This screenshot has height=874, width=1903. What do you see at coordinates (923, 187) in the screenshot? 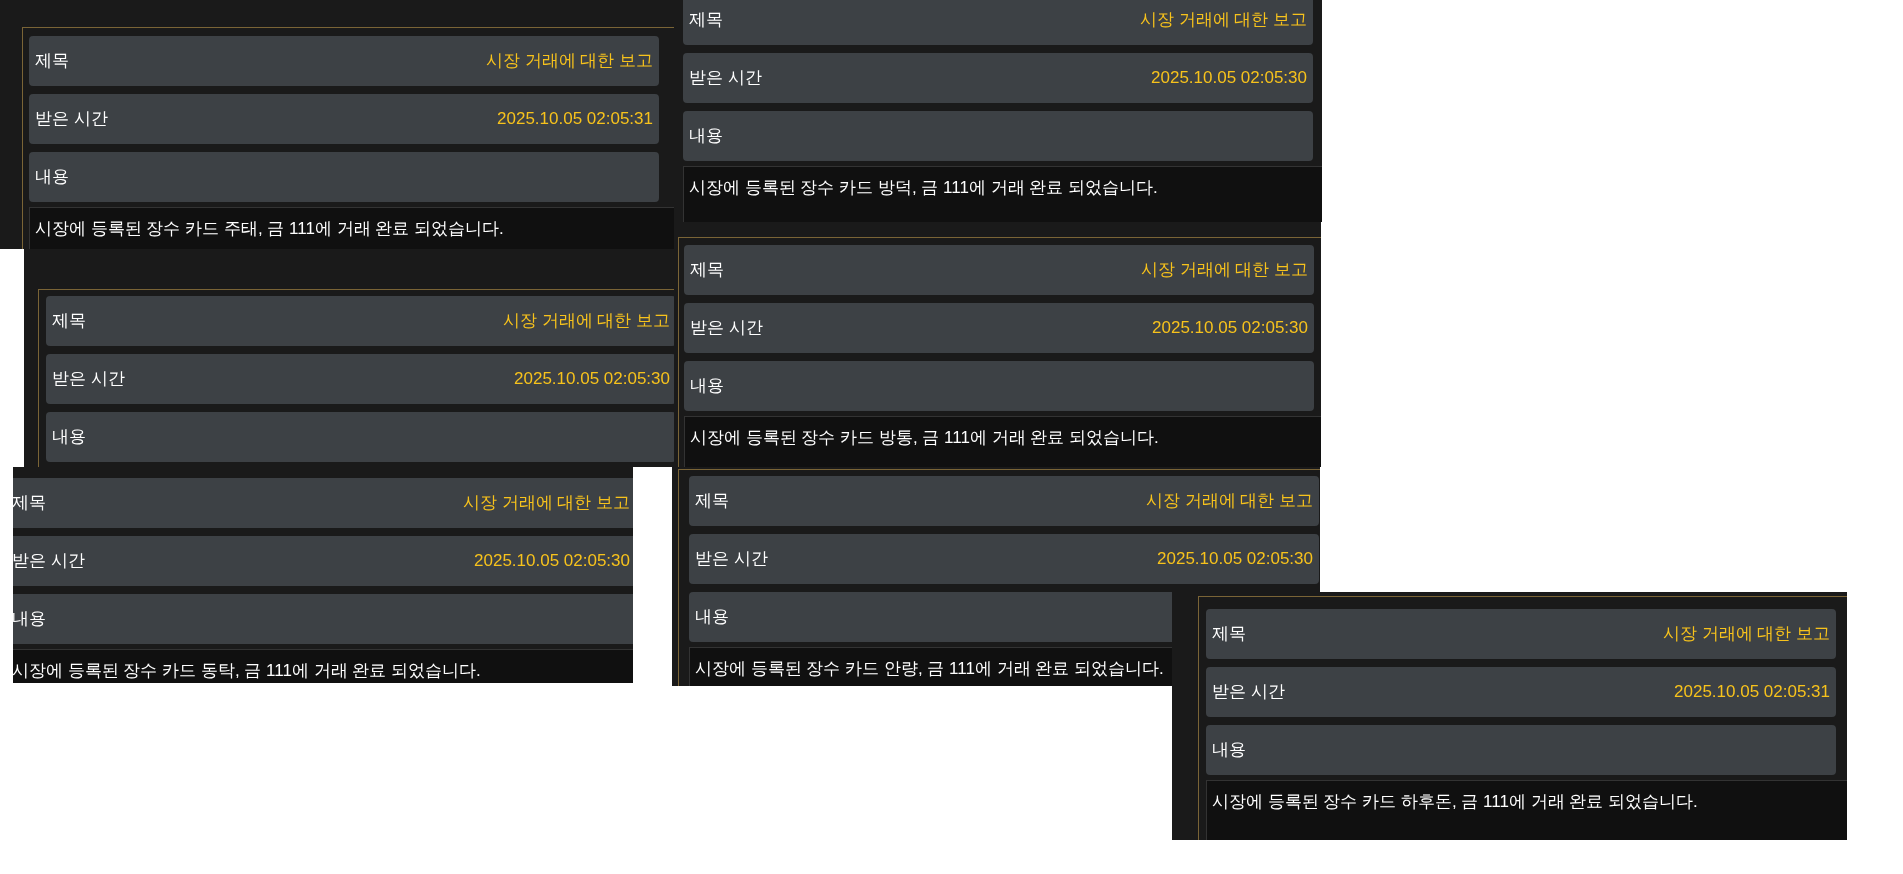
I see `content-text: 시장에 등록된 장수 카드 방덕, 금 111에 거래 완료 되었습니다.` at bounding box center [923, 187].